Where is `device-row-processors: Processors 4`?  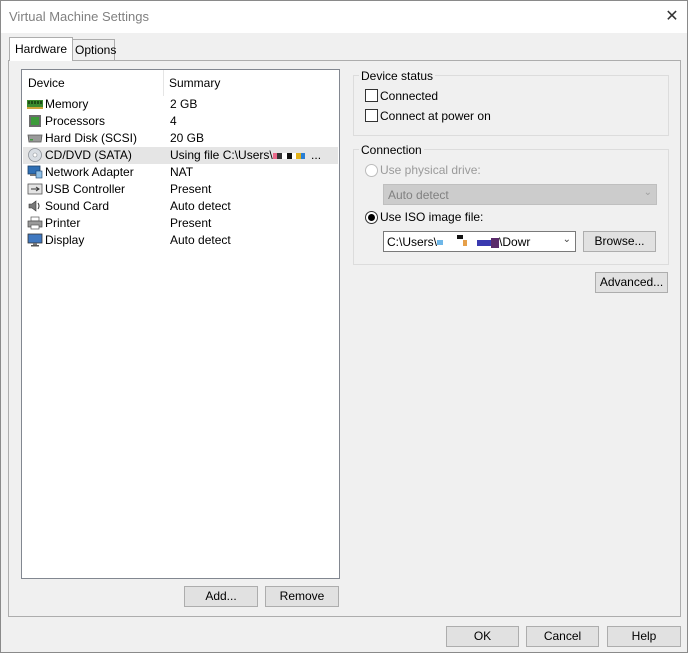
device-row-processors: Processors 4 is located at coordinates (180, 121).